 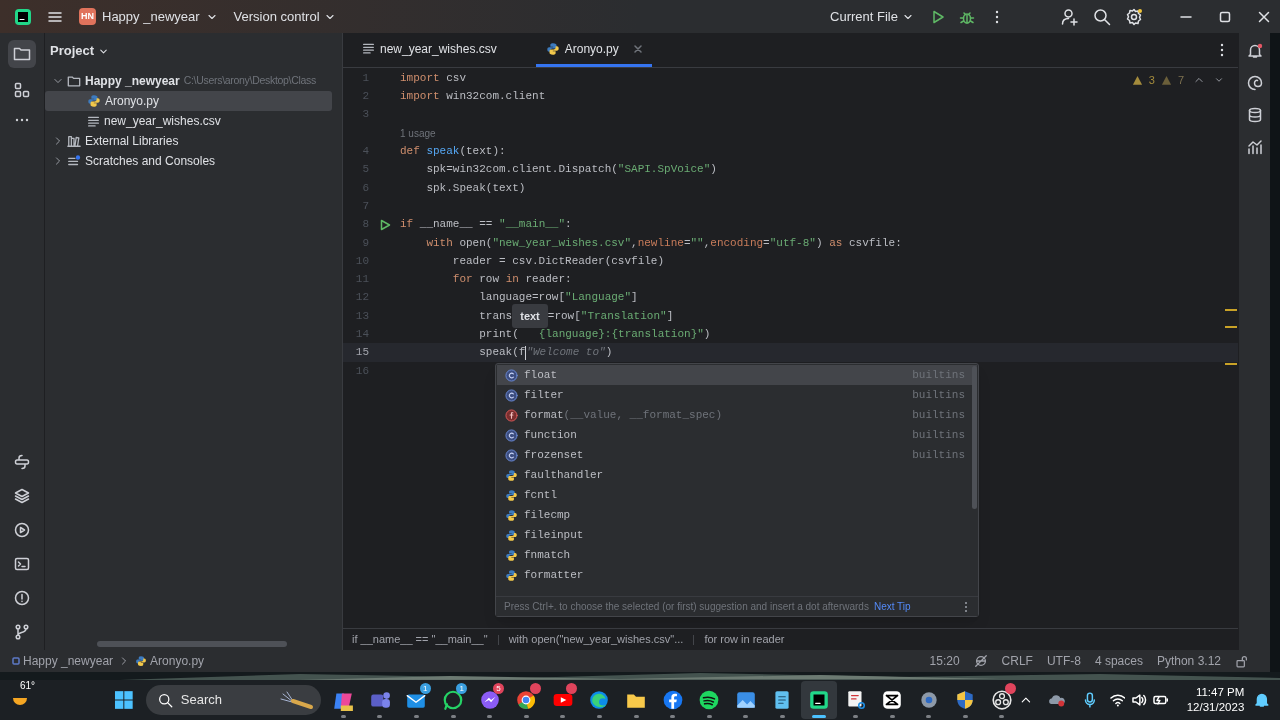 I want to click on completion-item: faulthandler, so click(x=737, y=475).